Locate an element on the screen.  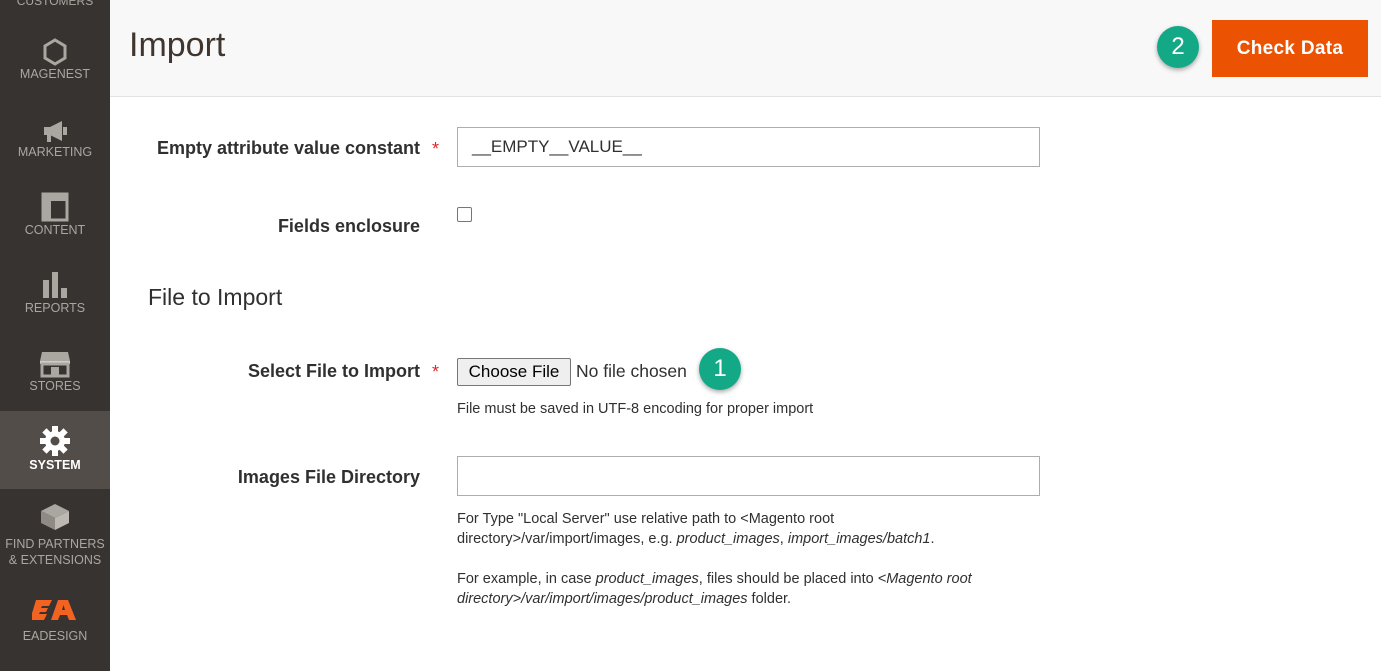
megaphone-icon is located at coordinates (55, 131).